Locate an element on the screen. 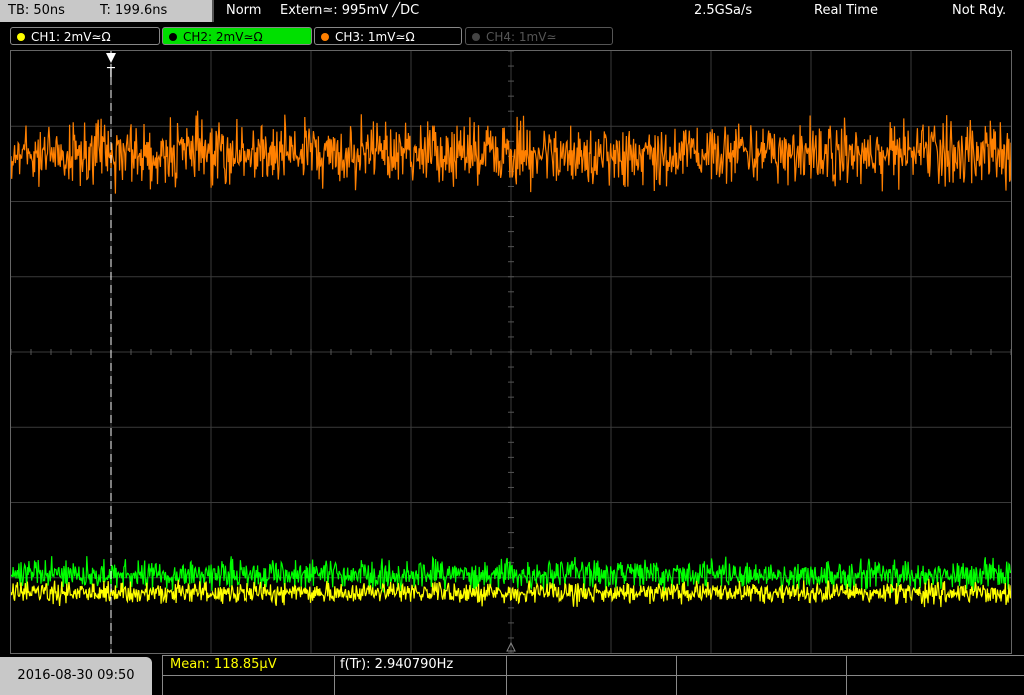 The image size is (1024, 695). timebase-box: TB: 50ns T: 199.6ns is located at coordinates (107, 11).